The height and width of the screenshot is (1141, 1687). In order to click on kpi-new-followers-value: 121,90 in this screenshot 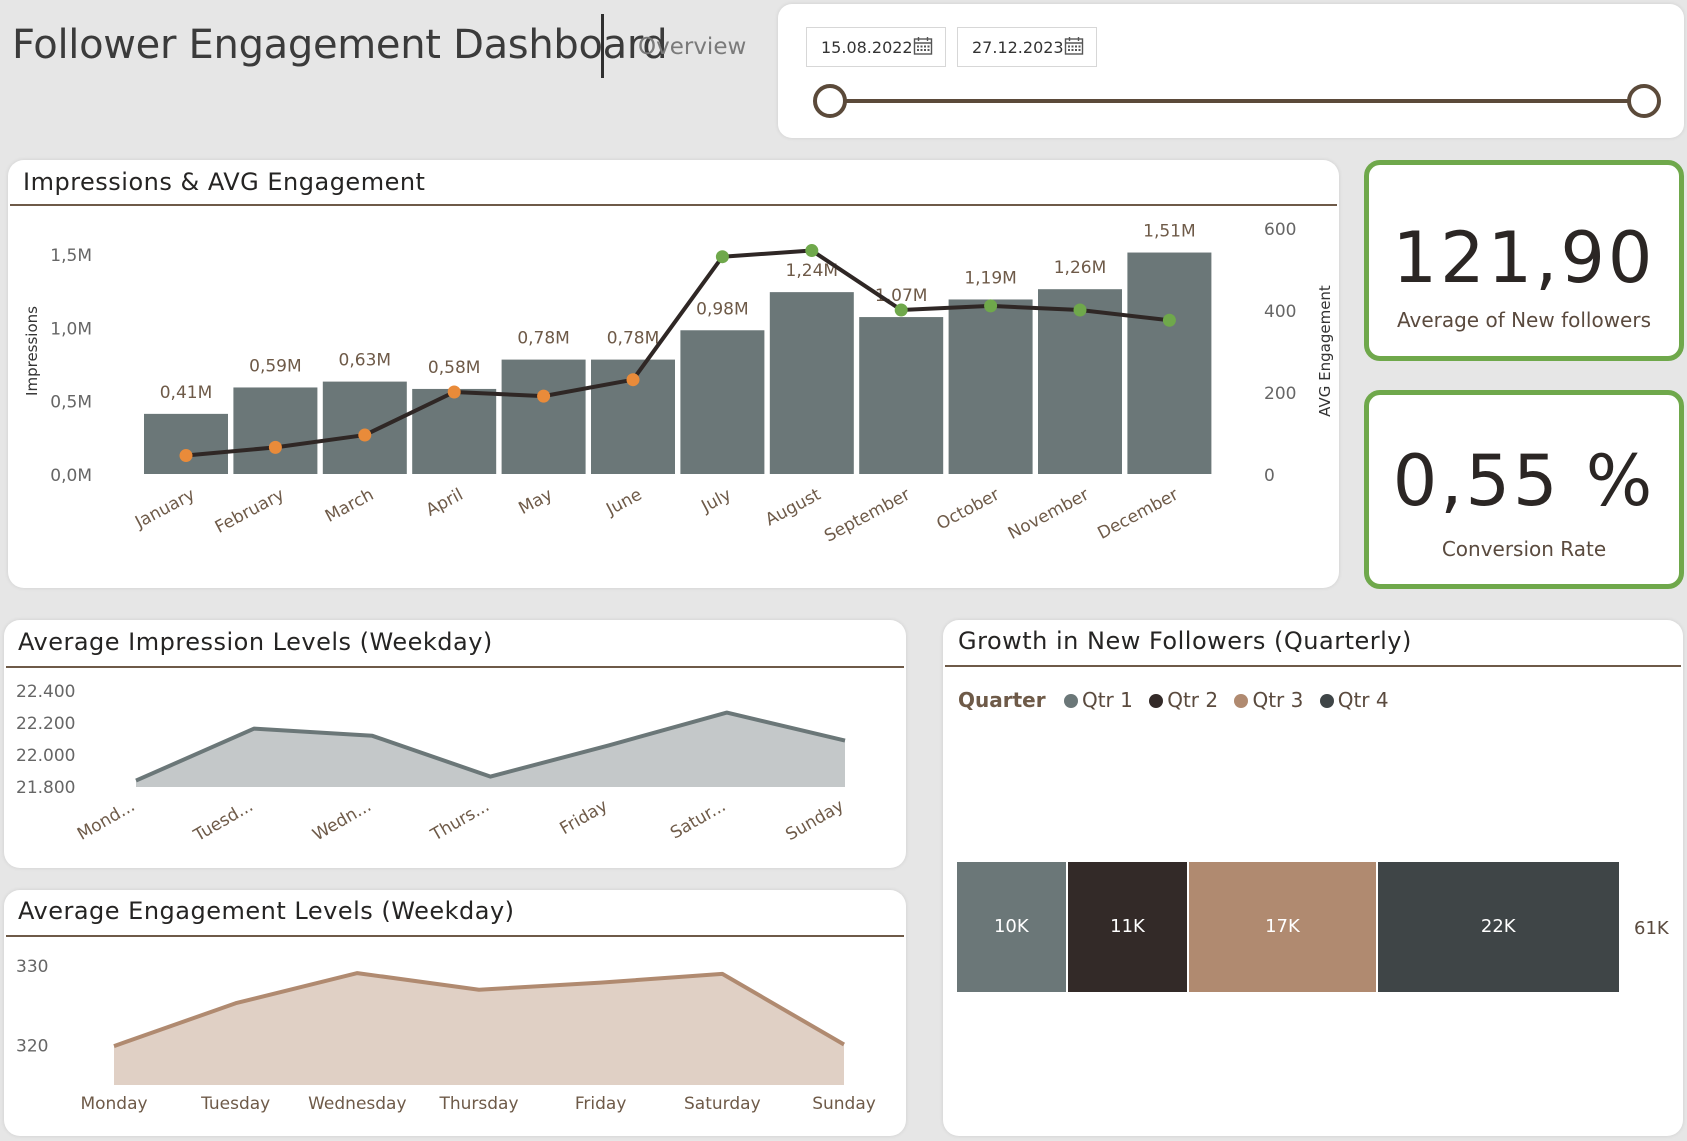, I will do `click(1524, 258)`.